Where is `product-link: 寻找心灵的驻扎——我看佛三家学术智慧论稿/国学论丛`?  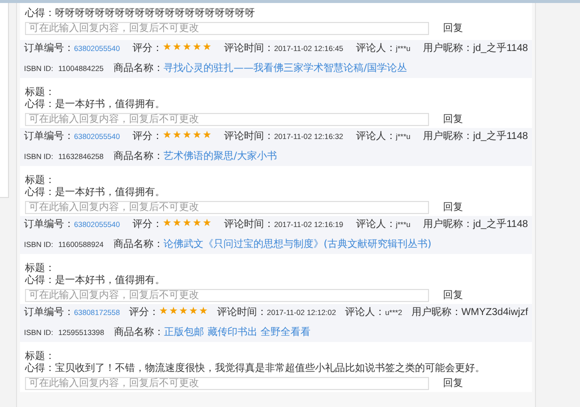
product-link: 寻找心灵的驻扎——我看佛三家学术智慧论稿/国学论丛 is located at coordinates (285, 68).